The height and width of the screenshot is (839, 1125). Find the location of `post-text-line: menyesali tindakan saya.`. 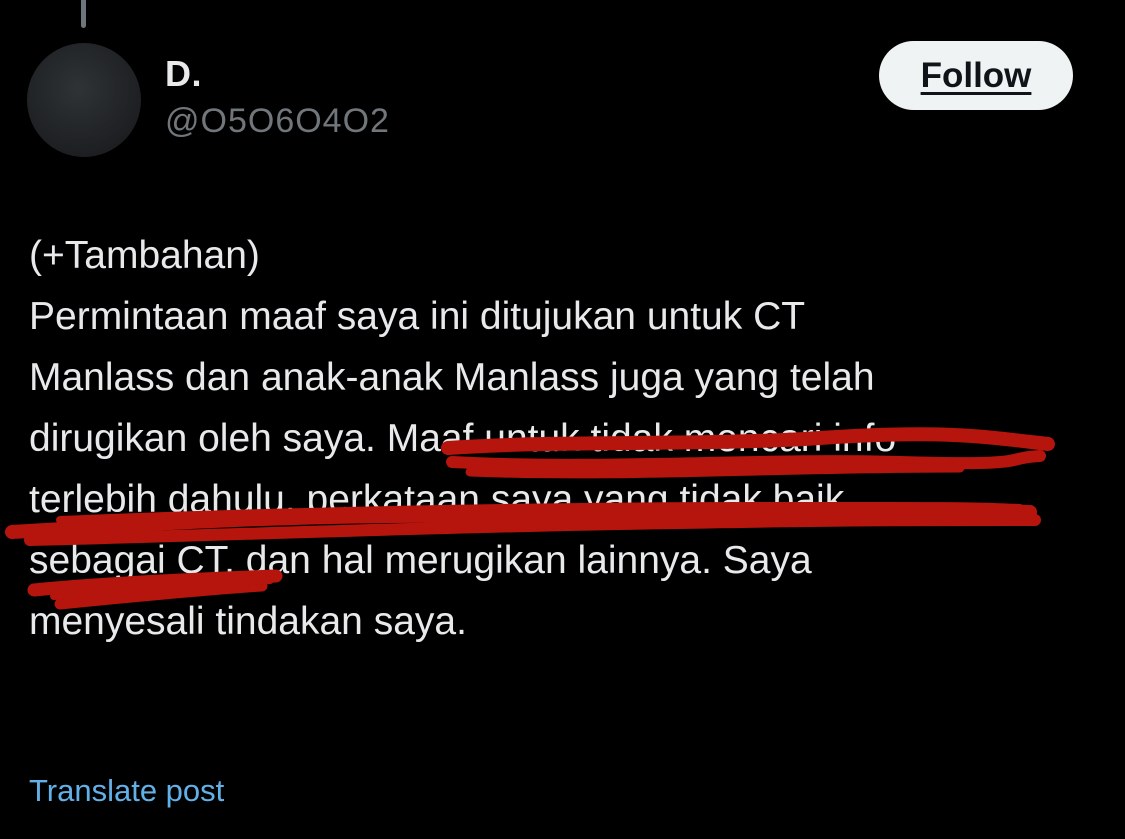

post-text-line: menyesali tindakan saya. is located at coordinates (248, 621).